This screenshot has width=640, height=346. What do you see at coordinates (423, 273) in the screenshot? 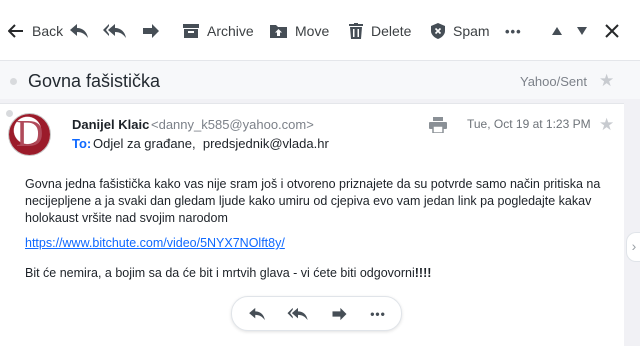
I see `closing-emphasis: !!!!` at bounding box center [423, 273].